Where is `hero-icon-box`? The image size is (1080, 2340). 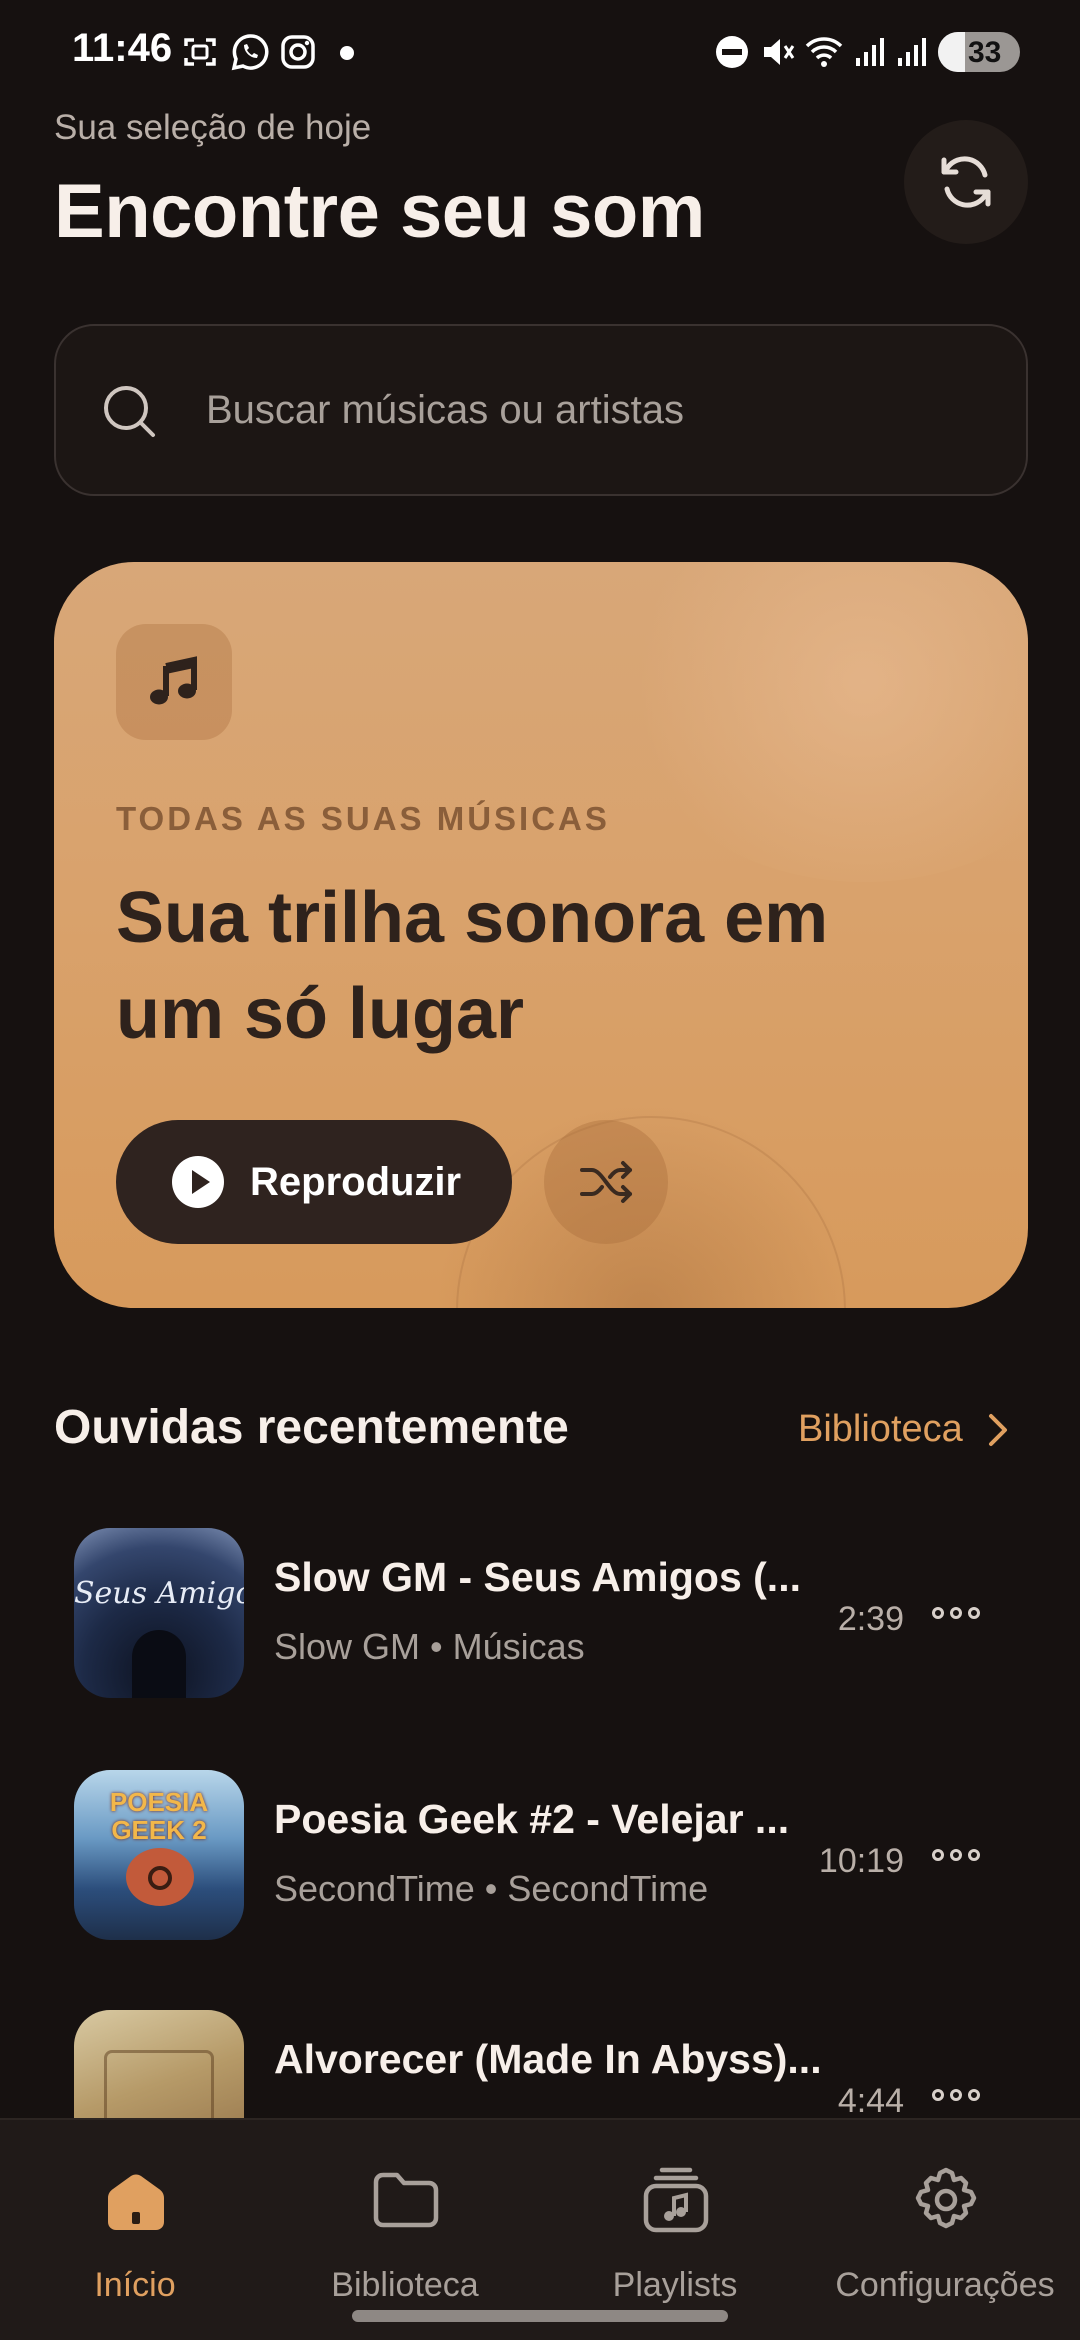 hero-icon-box is located at coordinates (174, 682).